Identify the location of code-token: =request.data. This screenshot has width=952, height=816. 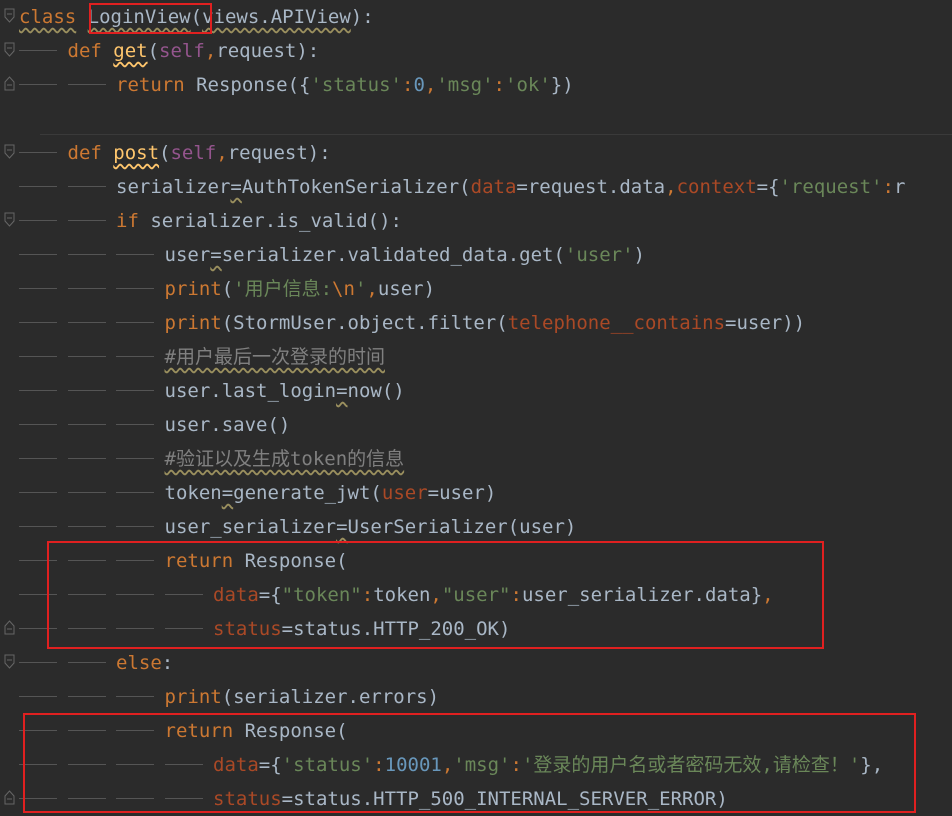
(591, 187).